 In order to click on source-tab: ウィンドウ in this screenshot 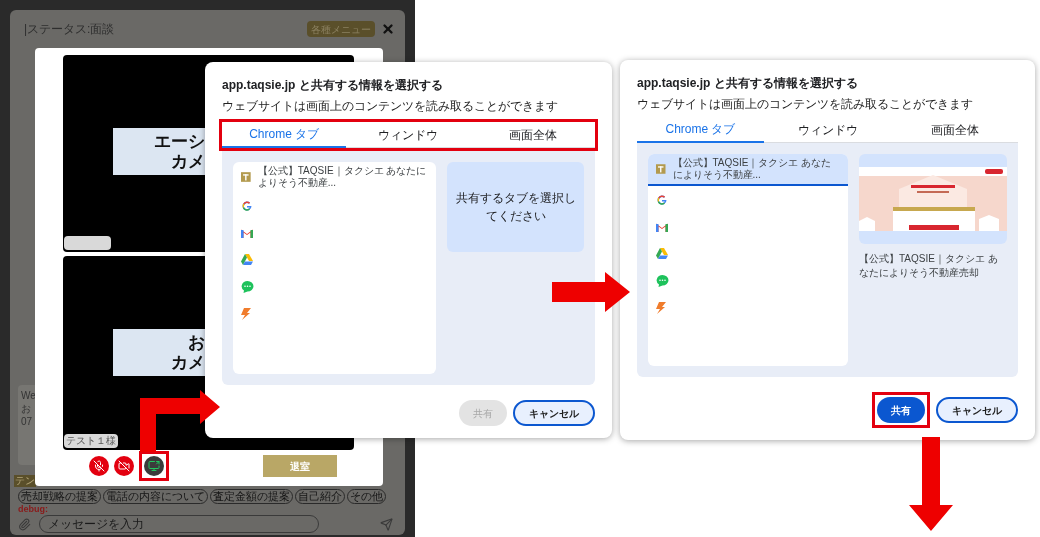, I will do `click(408, 135)`.